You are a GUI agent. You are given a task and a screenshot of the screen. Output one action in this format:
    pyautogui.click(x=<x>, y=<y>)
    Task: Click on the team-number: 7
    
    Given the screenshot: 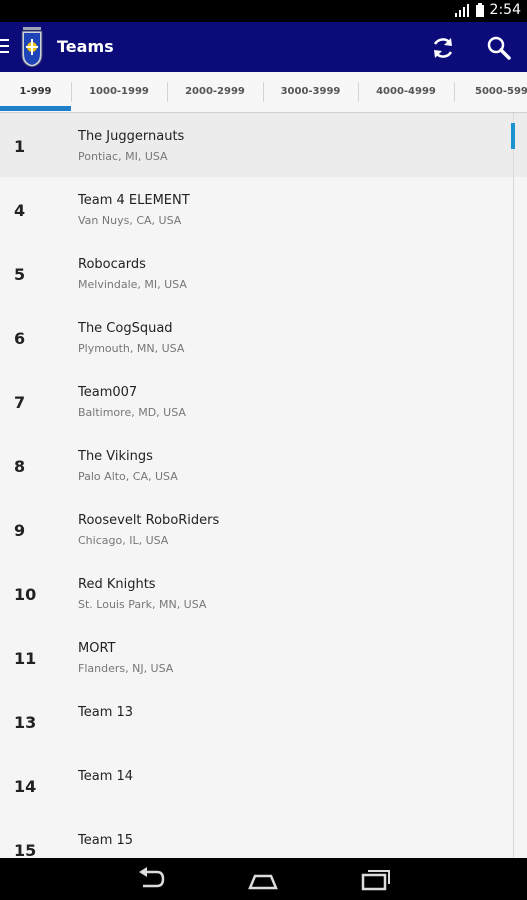 What is the action you would take?
    pyautogui.click(x=20, y=402)
    